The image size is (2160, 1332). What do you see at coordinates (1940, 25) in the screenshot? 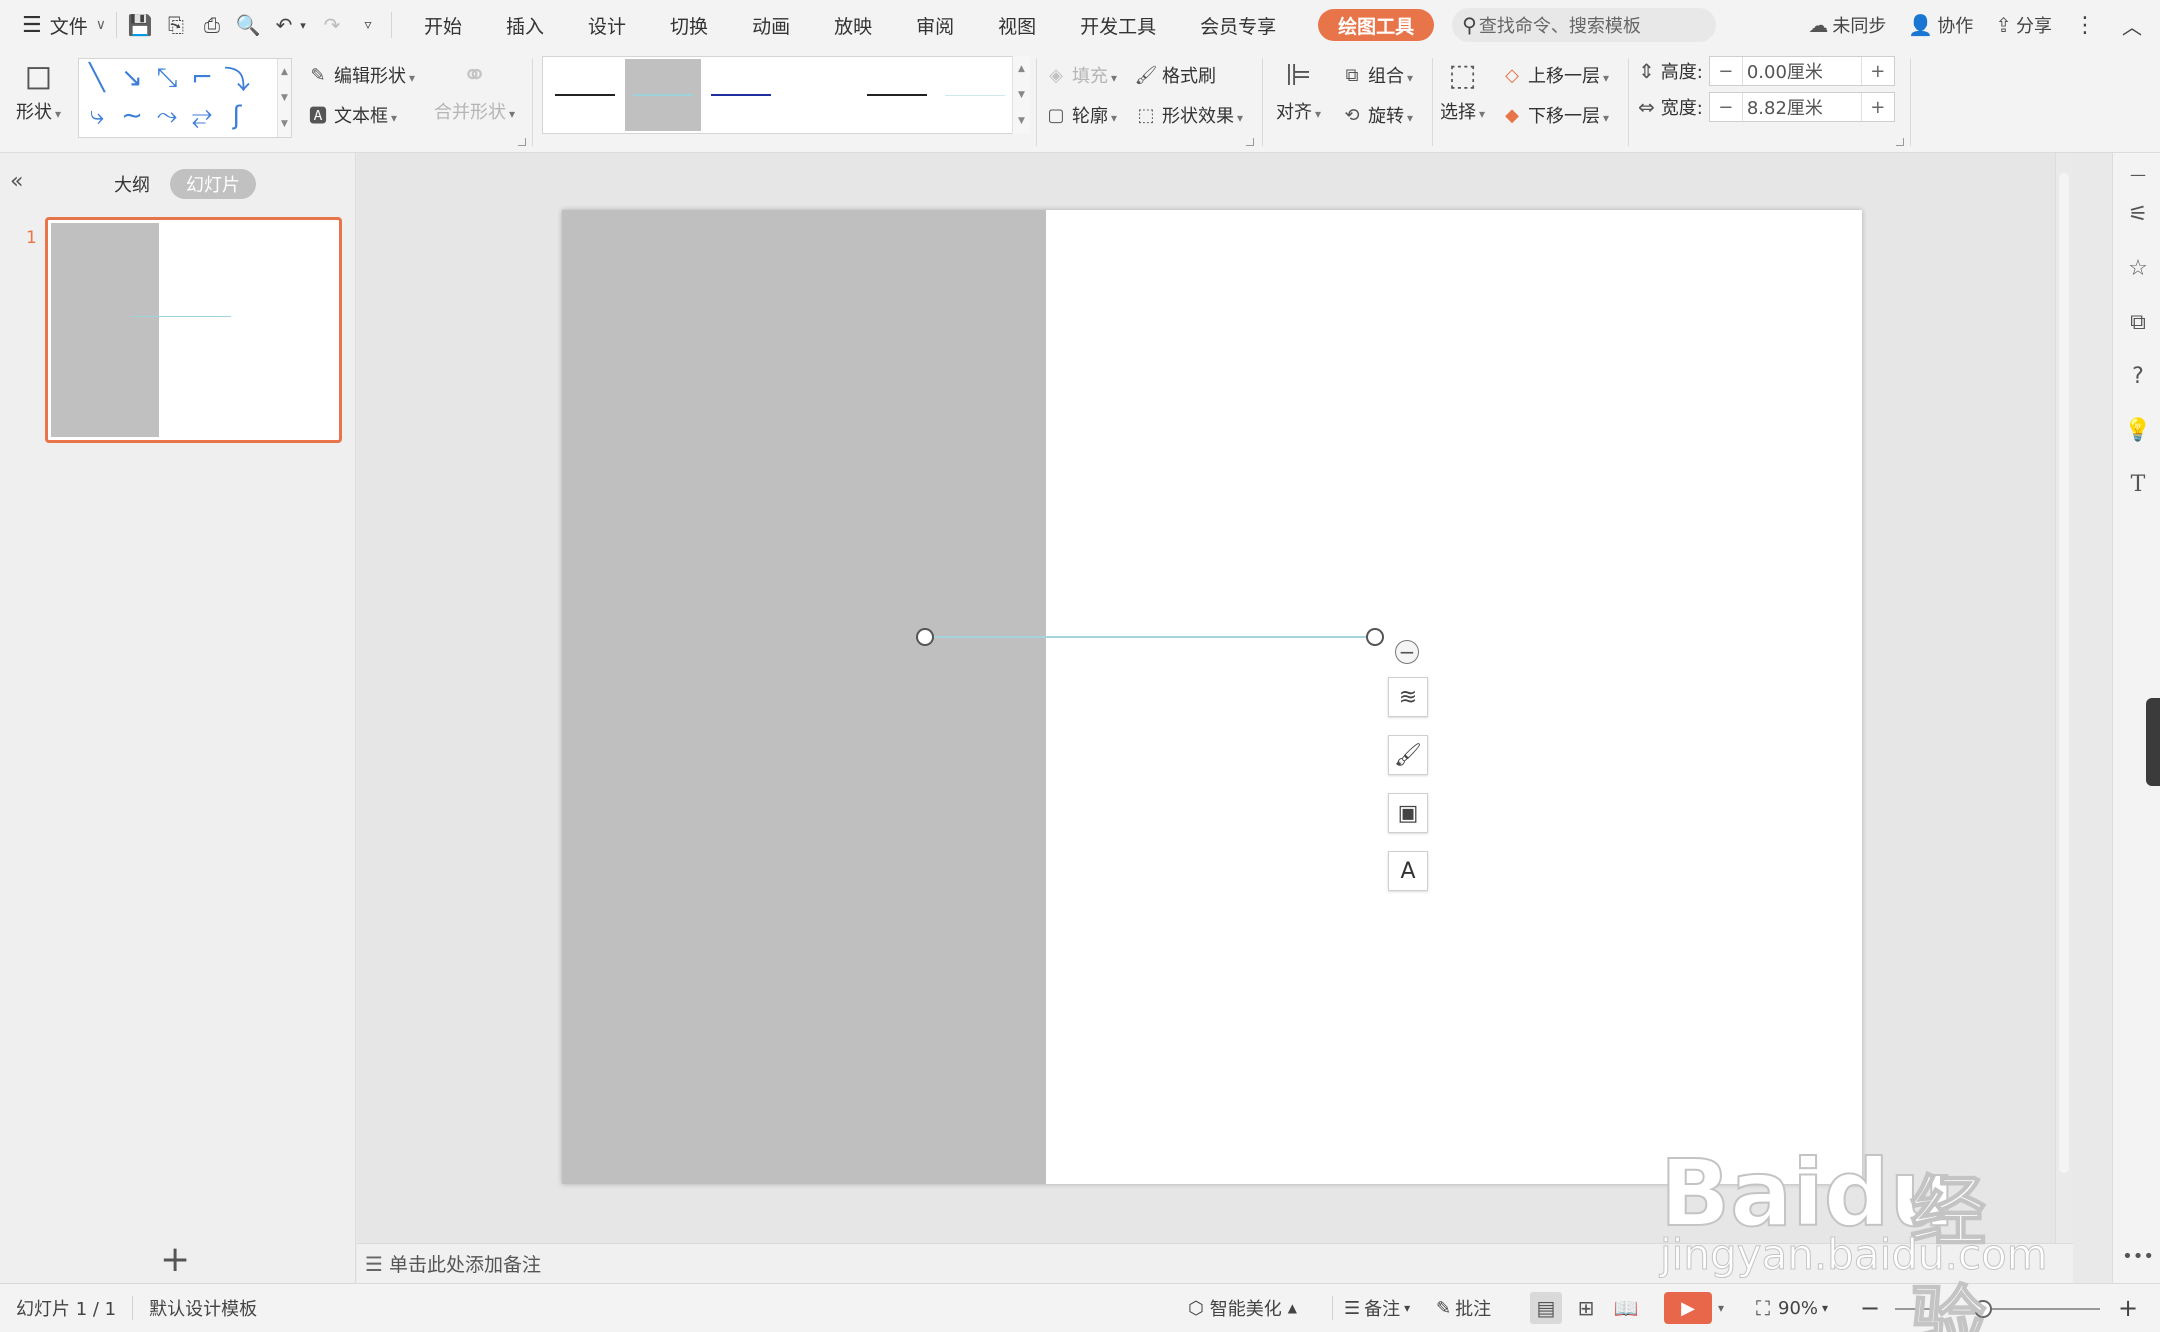
I see `collaborate-button: 👤 协作` at bounding box center [1940, 25].